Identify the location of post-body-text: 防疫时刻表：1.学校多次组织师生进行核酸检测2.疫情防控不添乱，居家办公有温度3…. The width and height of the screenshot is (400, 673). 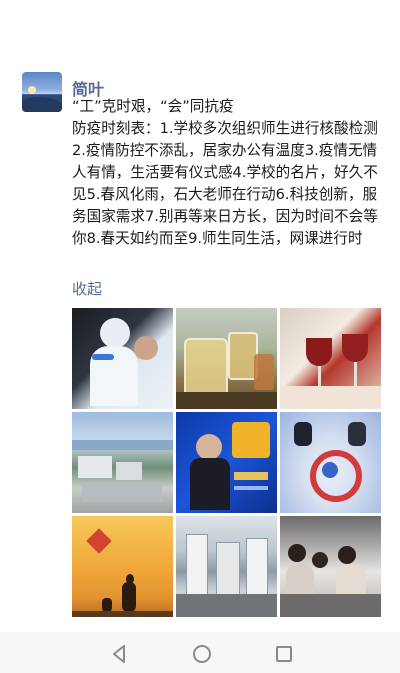
(225, 183).